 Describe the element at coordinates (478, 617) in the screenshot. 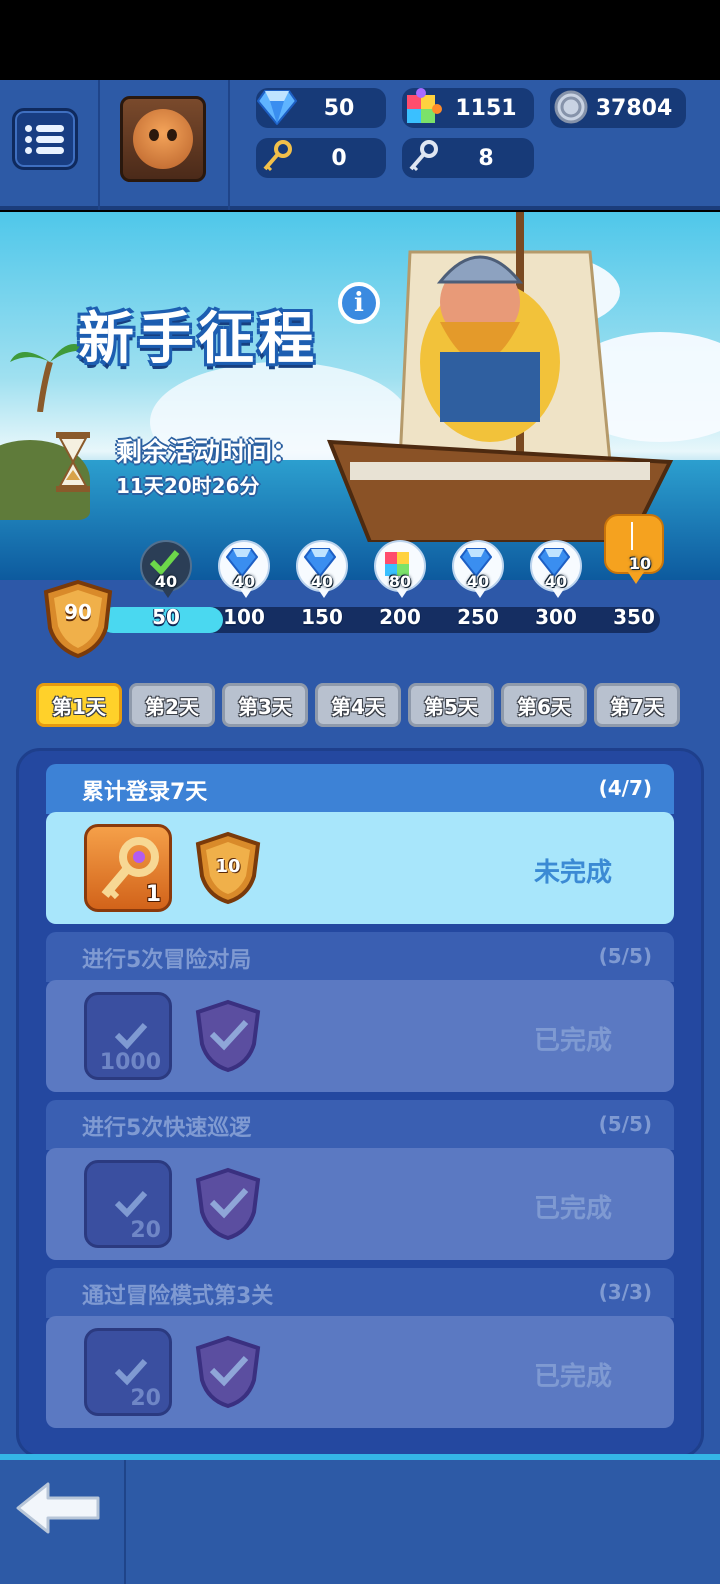

I see `progress-tick-label: 250` at that location.